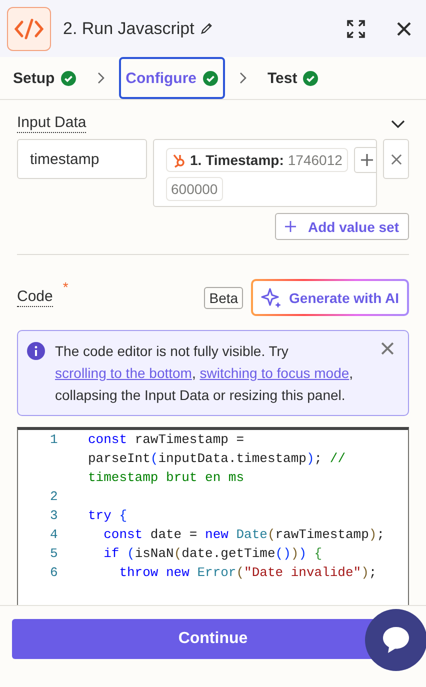  Describe the element at coordinates (179, 160) in the screenshot. I see `hub-icon` at that location.